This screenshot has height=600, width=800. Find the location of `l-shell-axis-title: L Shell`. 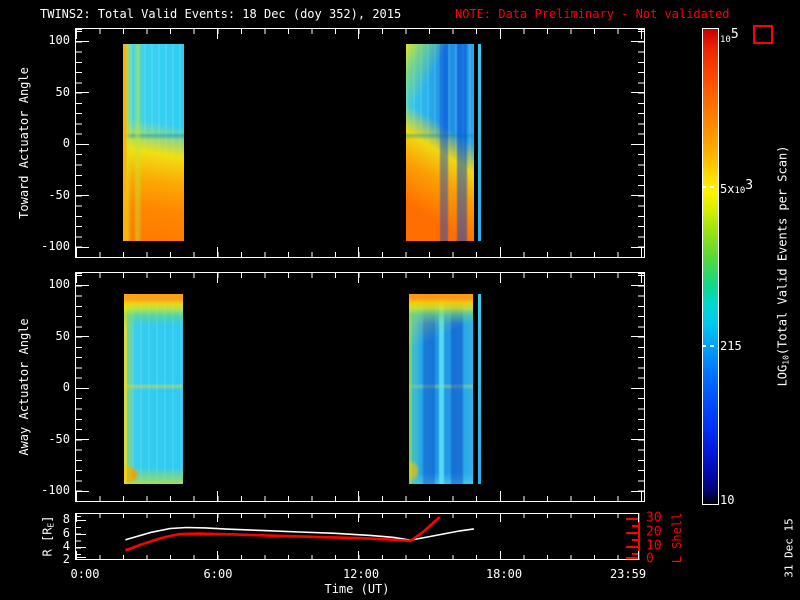

l-shell-axis-title: L Shell is located at coordinates (677, 538).